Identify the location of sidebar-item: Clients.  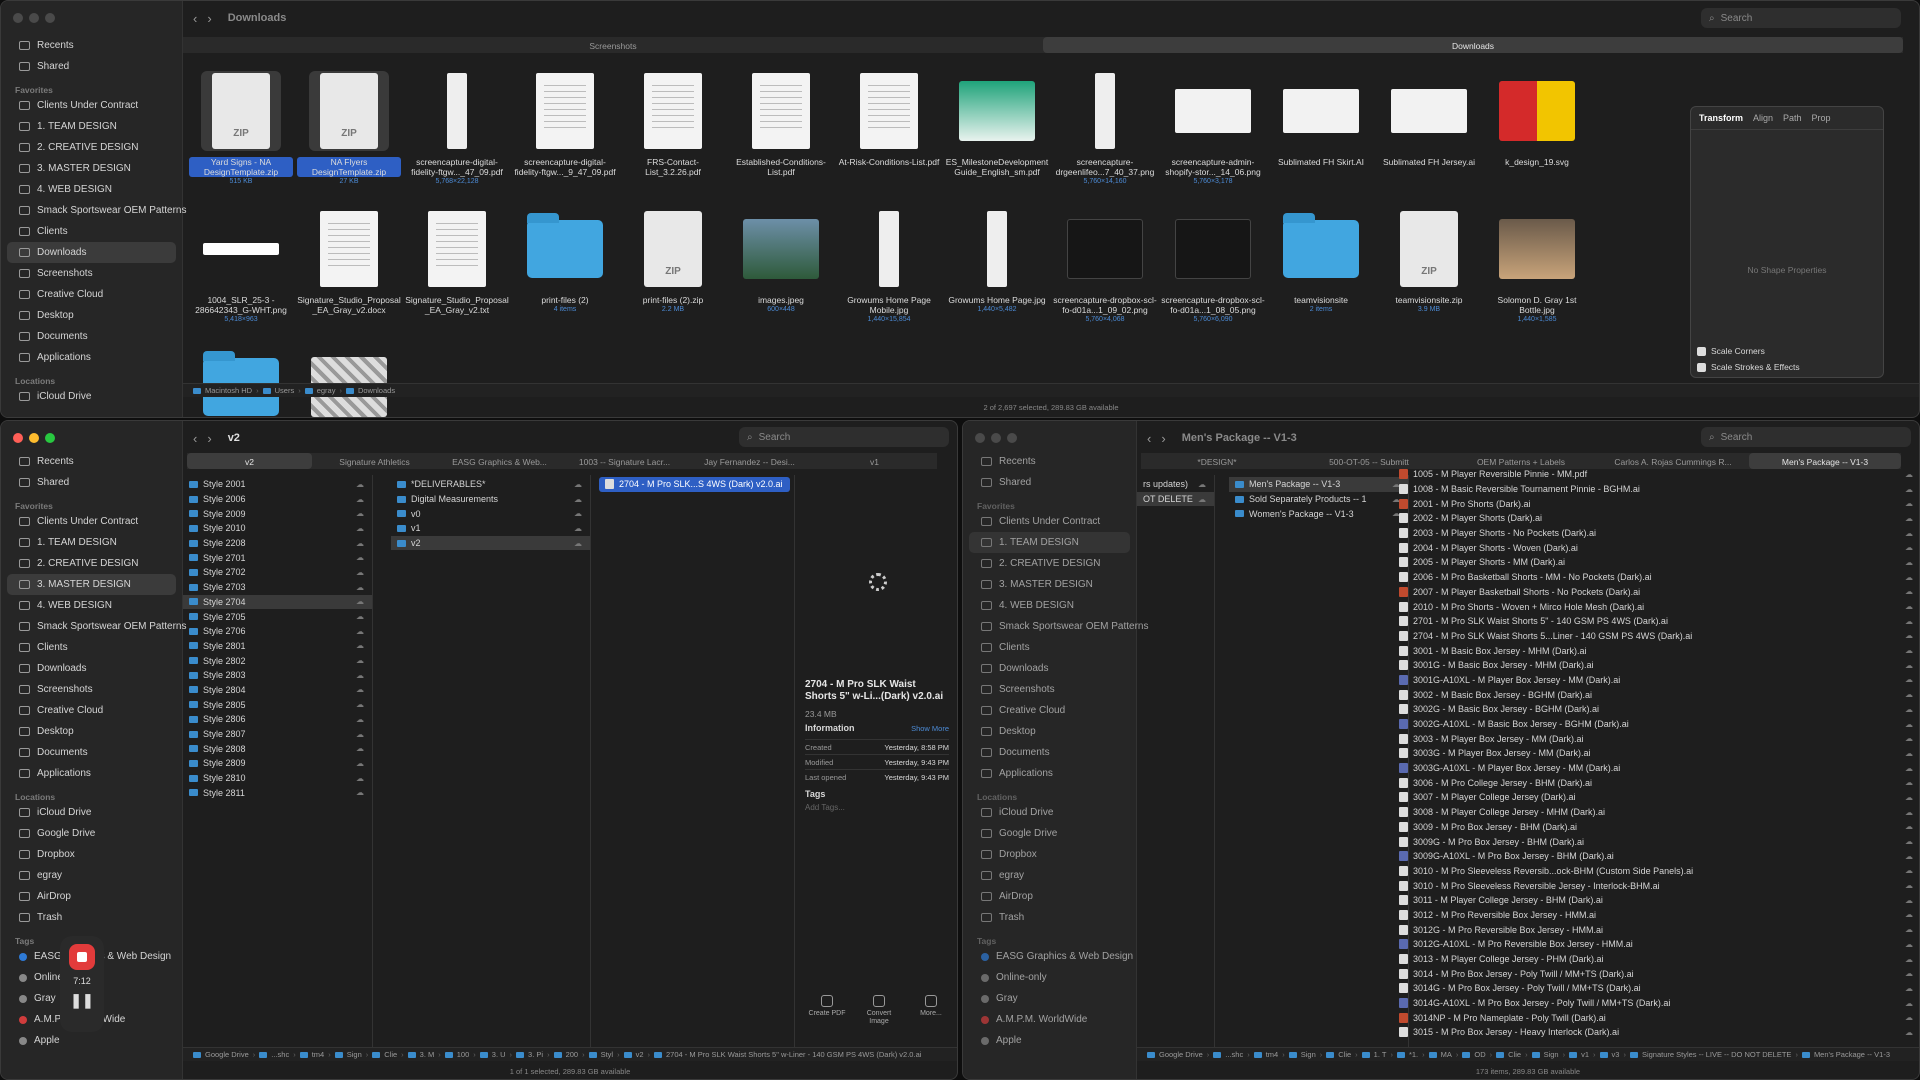
(91, 647).